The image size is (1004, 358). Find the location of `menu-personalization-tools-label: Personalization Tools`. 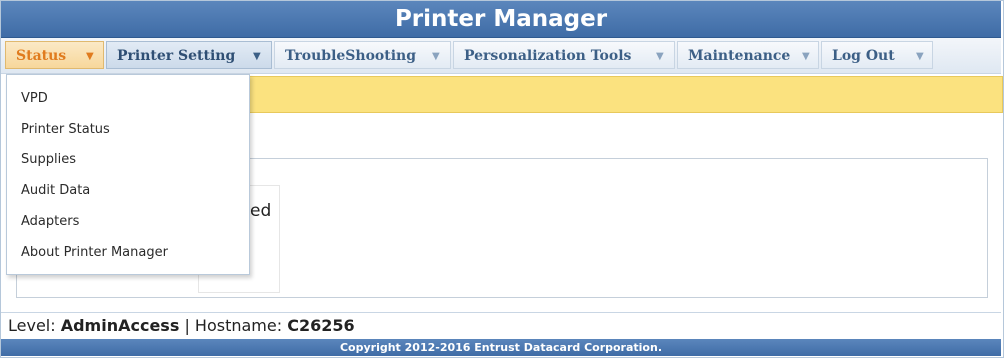

menu-personalization-tools-label: Personalization Tools is located at coordinates (548, 56).